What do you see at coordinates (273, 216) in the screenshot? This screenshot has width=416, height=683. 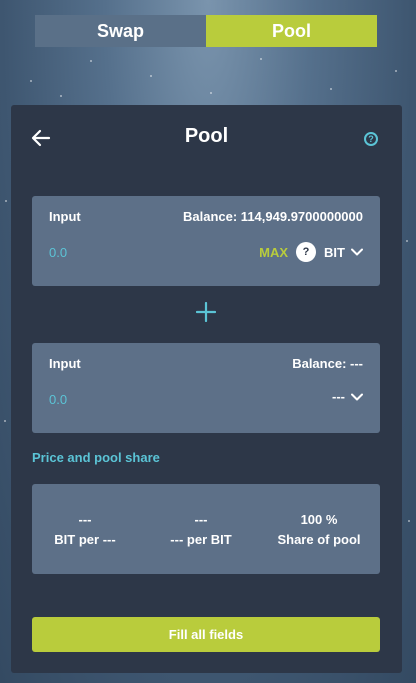 I see `input-a-balance: Balance: 114,949.9700000000` at bounding box center [273, 216].